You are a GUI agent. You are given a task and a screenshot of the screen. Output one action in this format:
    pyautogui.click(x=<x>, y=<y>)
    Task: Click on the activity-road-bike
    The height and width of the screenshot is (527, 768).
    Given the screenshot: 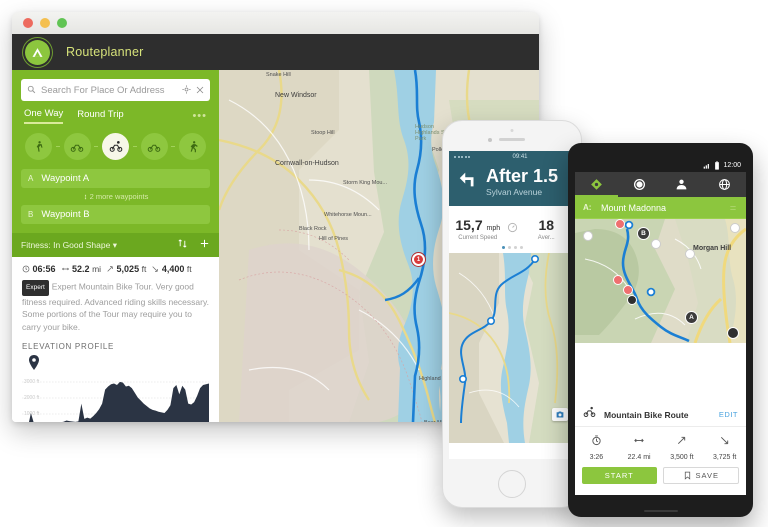 What is the action you would take?
    pyautogui.click(x=154, y=146)
    